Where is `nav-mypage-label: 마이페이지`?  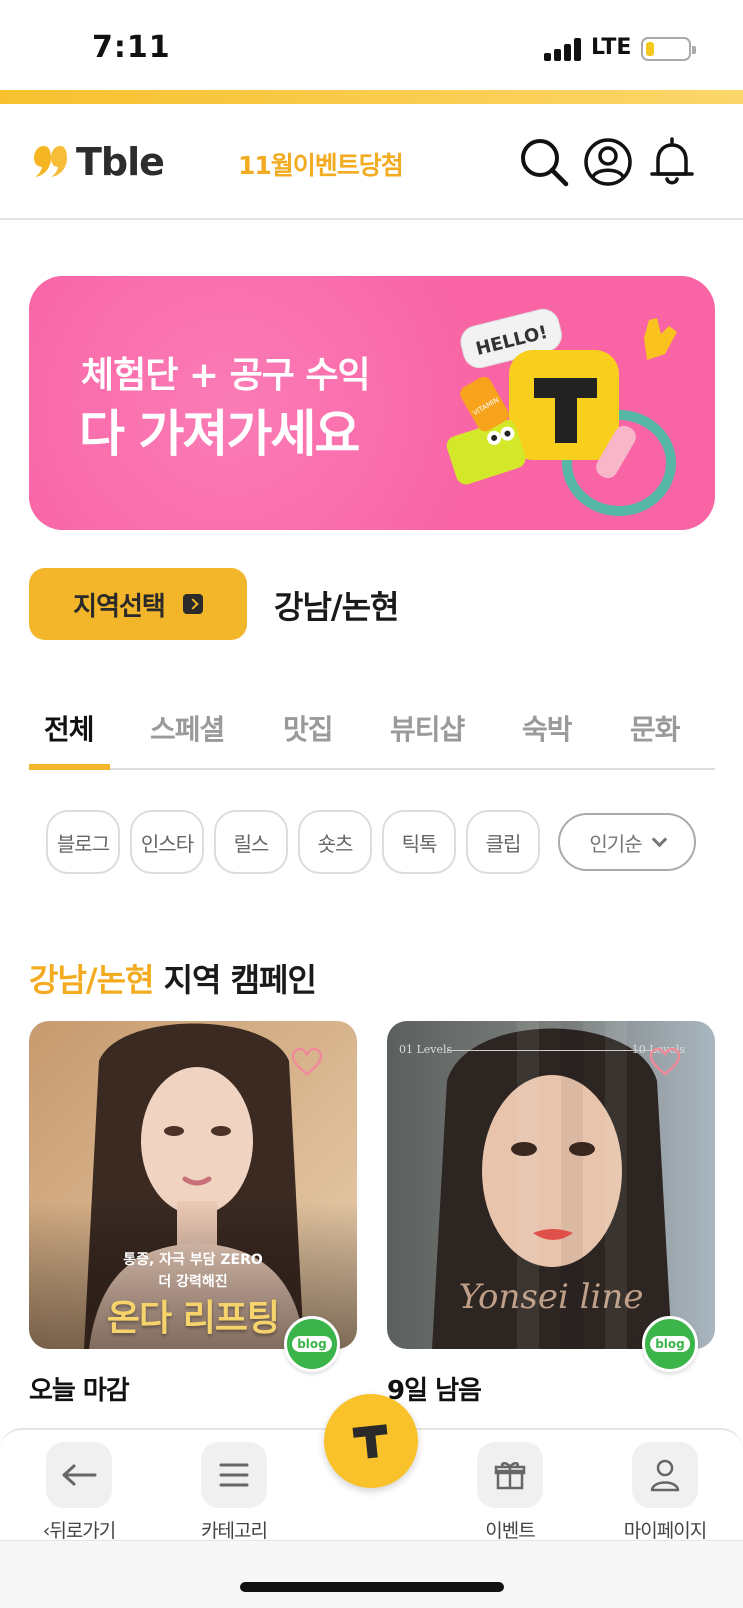
nav-mypage-label: 마이페이지 is located at coordinates (665, 1531).